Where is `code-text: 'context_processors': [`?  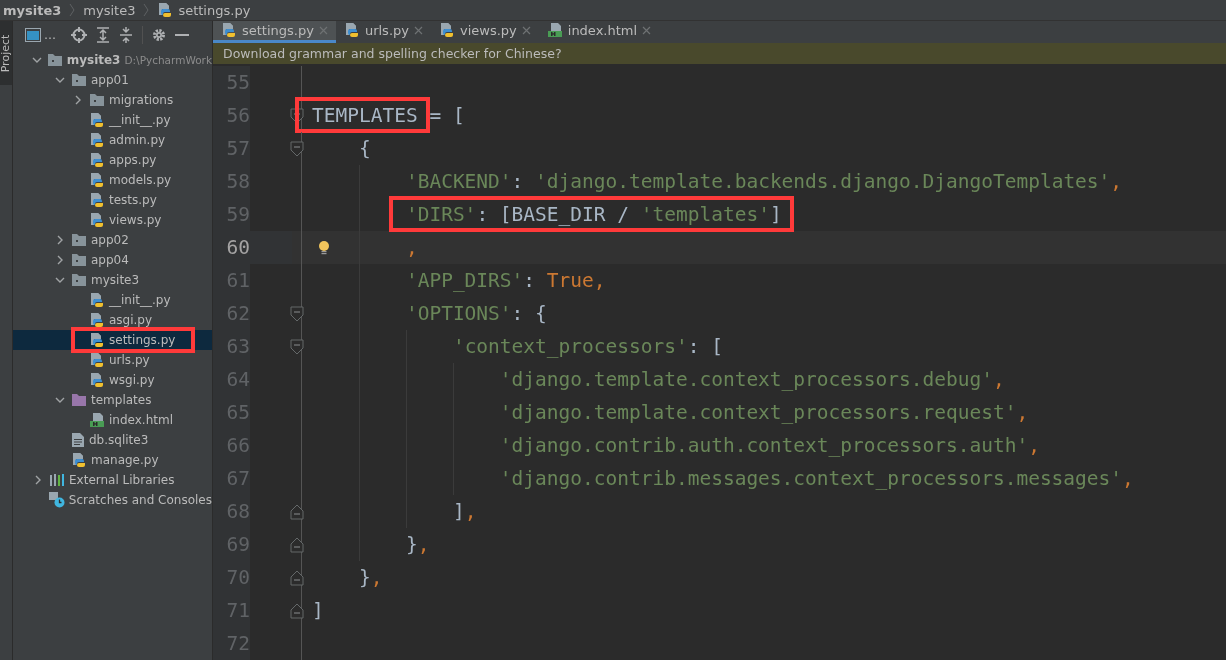 code-text: 'context_processors': [ is located at coordinates (587, 346).